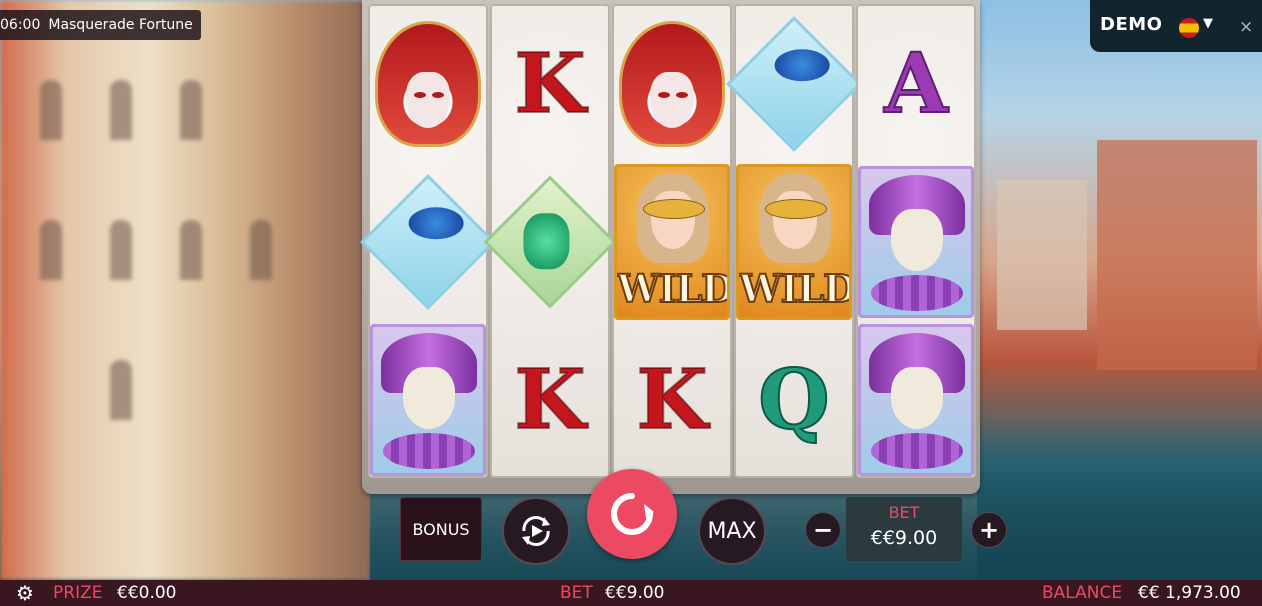 This screenshot has width=1262, height=606. Describe the element at coordinates (1189, 28) in the screenshot. I see `spain-flag-icon` at that location.